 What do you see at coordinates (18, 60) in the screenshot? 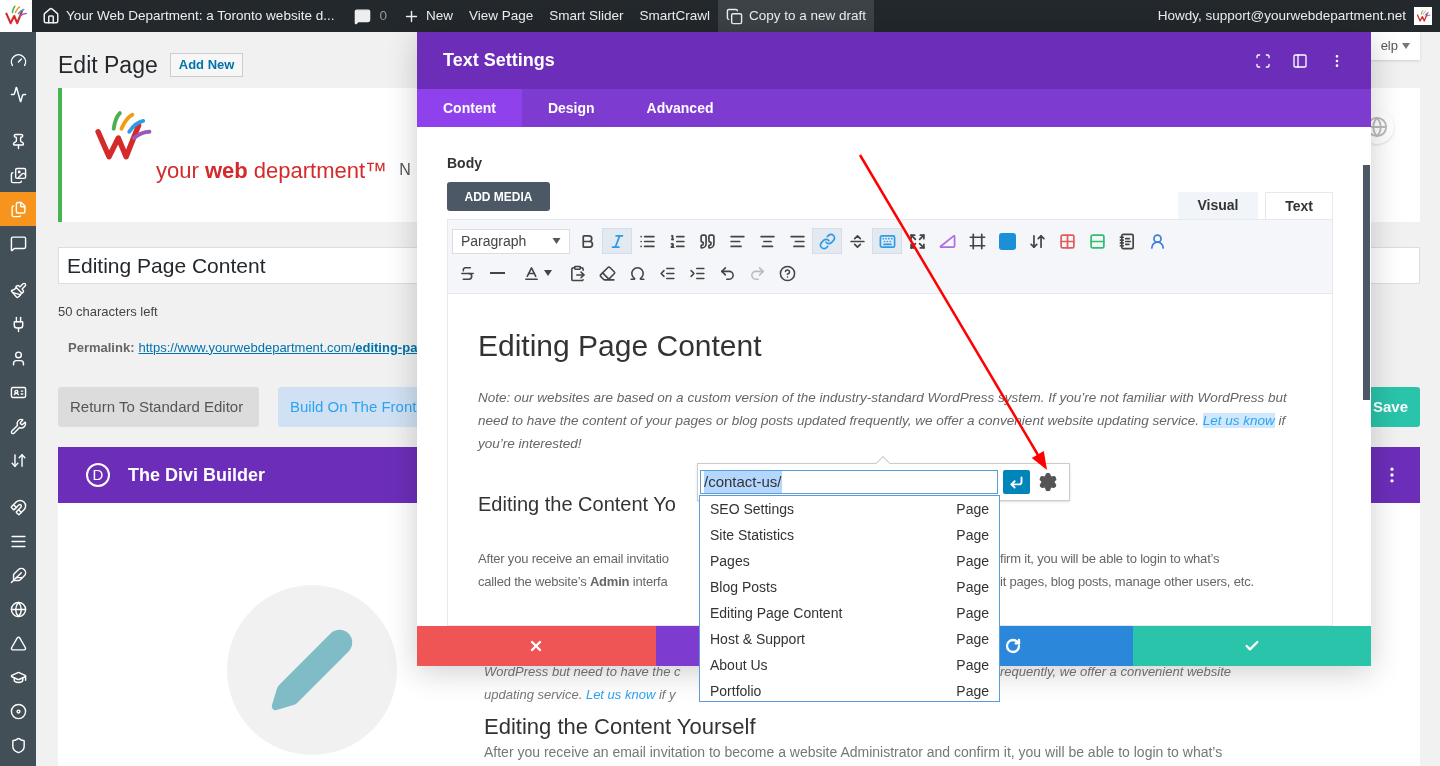
I see `gauge-icon` at bounding box center [18, 60].